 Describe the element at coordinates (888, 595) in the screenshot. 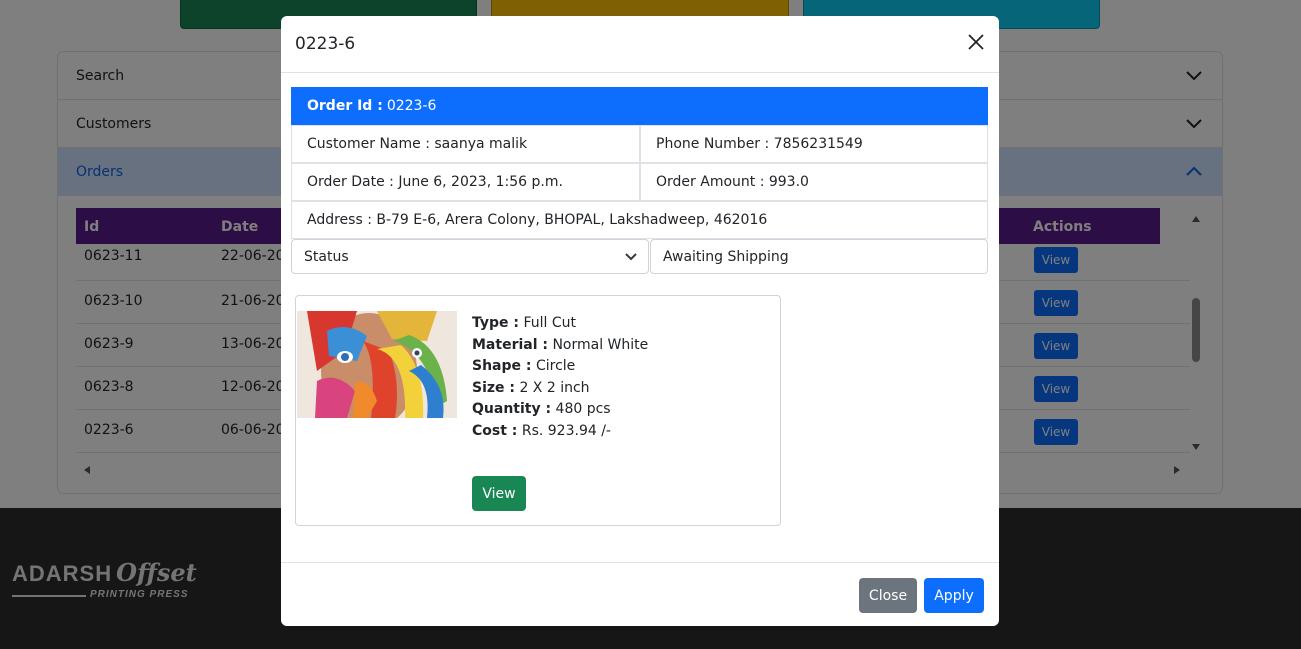

I see `close-button: Close` at that location.